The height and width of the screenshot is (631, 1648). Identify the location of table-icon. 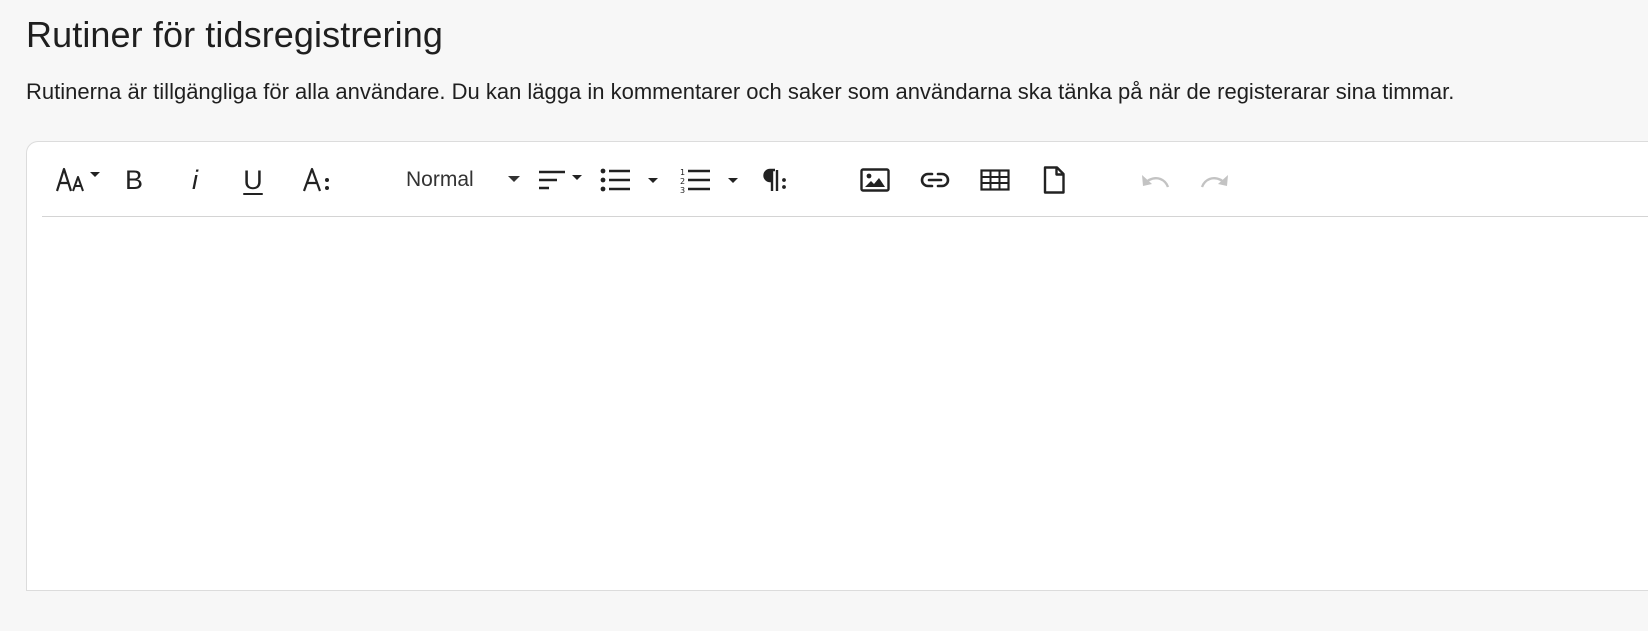
(995, 180).